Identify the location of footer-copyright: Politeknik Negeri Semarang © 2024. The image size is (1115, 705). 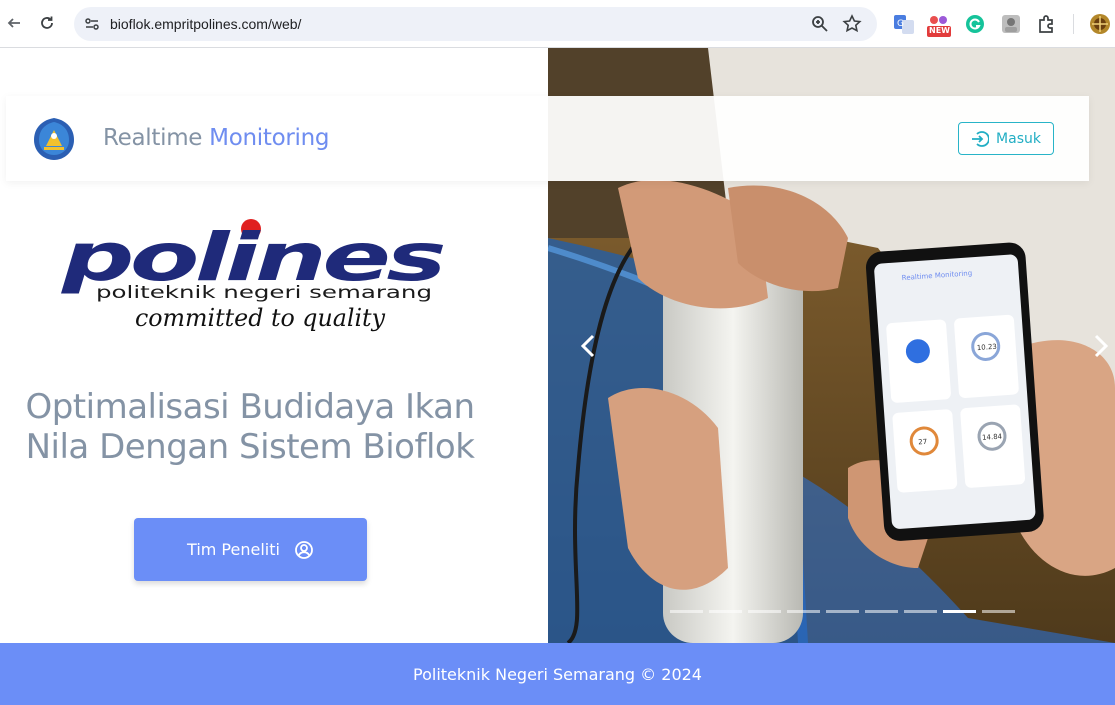
(557, 674).